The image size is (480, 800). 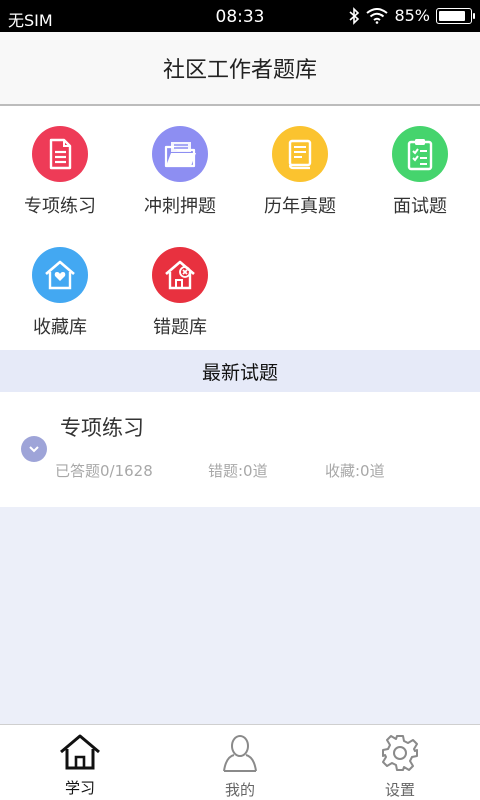 I want to click on favorites-count: 收藏:0道, so click(x=355, y=471).